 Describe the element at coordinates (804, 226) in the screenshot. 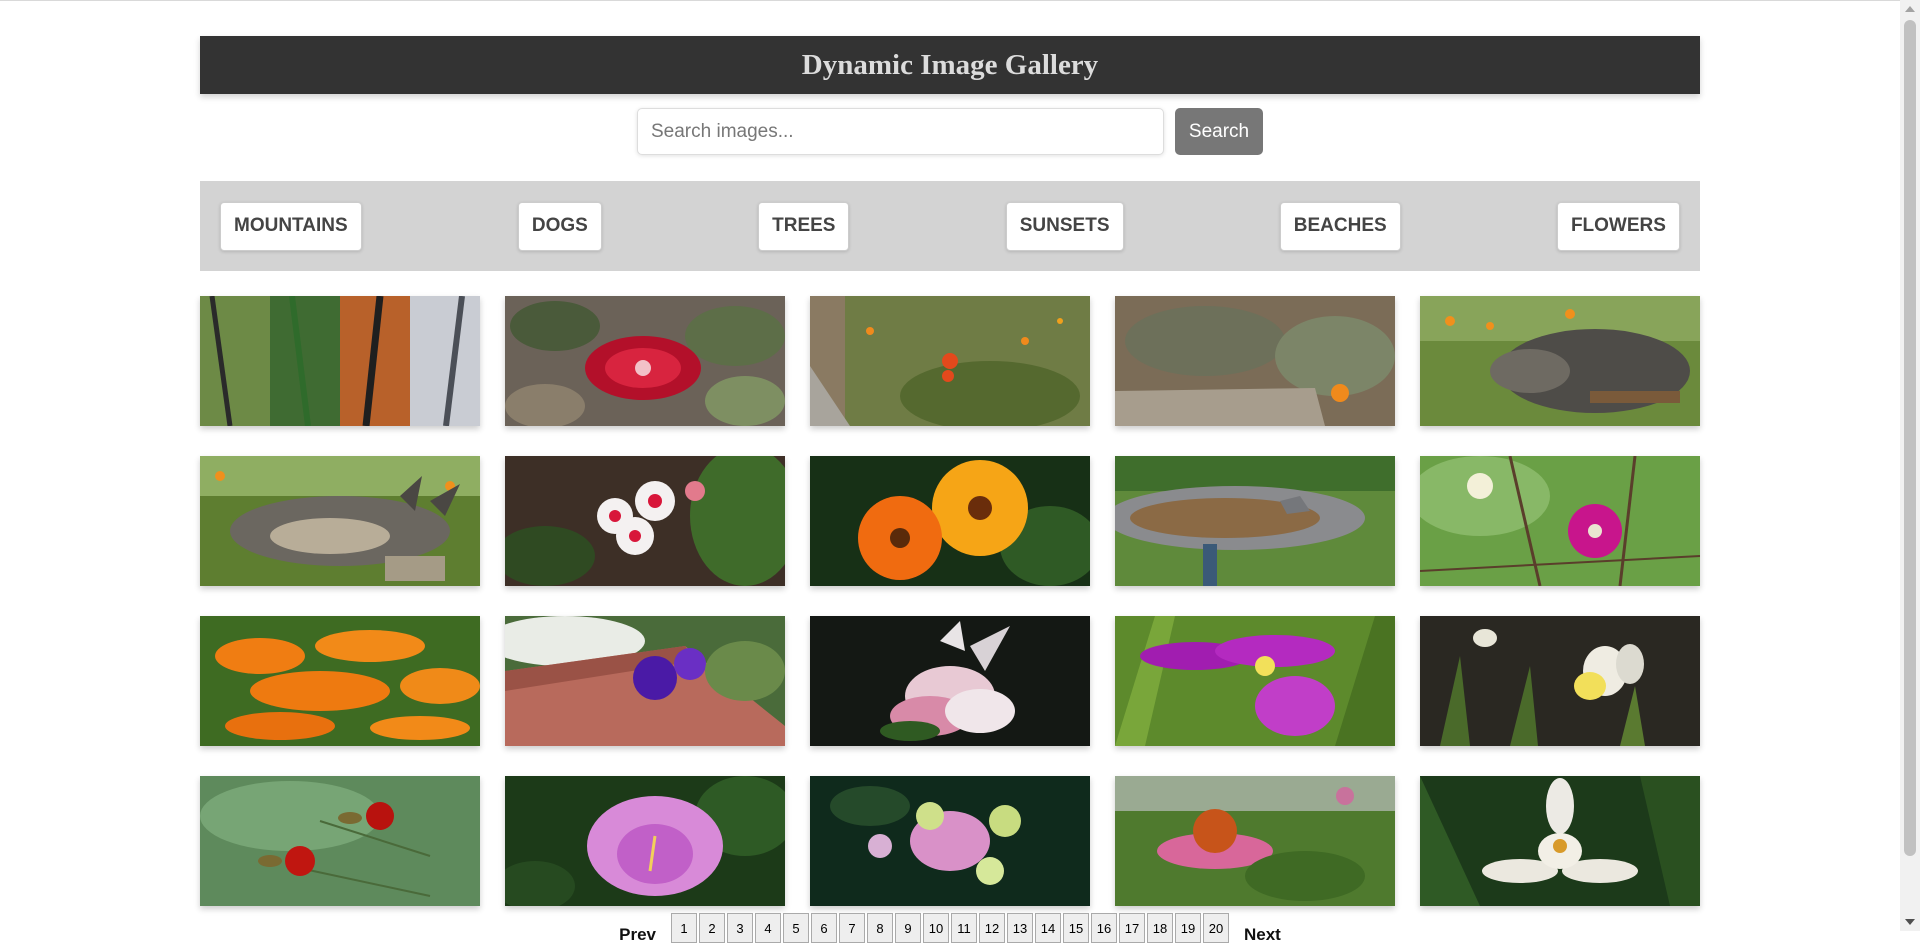

I see `category-trees-button: TREES` at that location.